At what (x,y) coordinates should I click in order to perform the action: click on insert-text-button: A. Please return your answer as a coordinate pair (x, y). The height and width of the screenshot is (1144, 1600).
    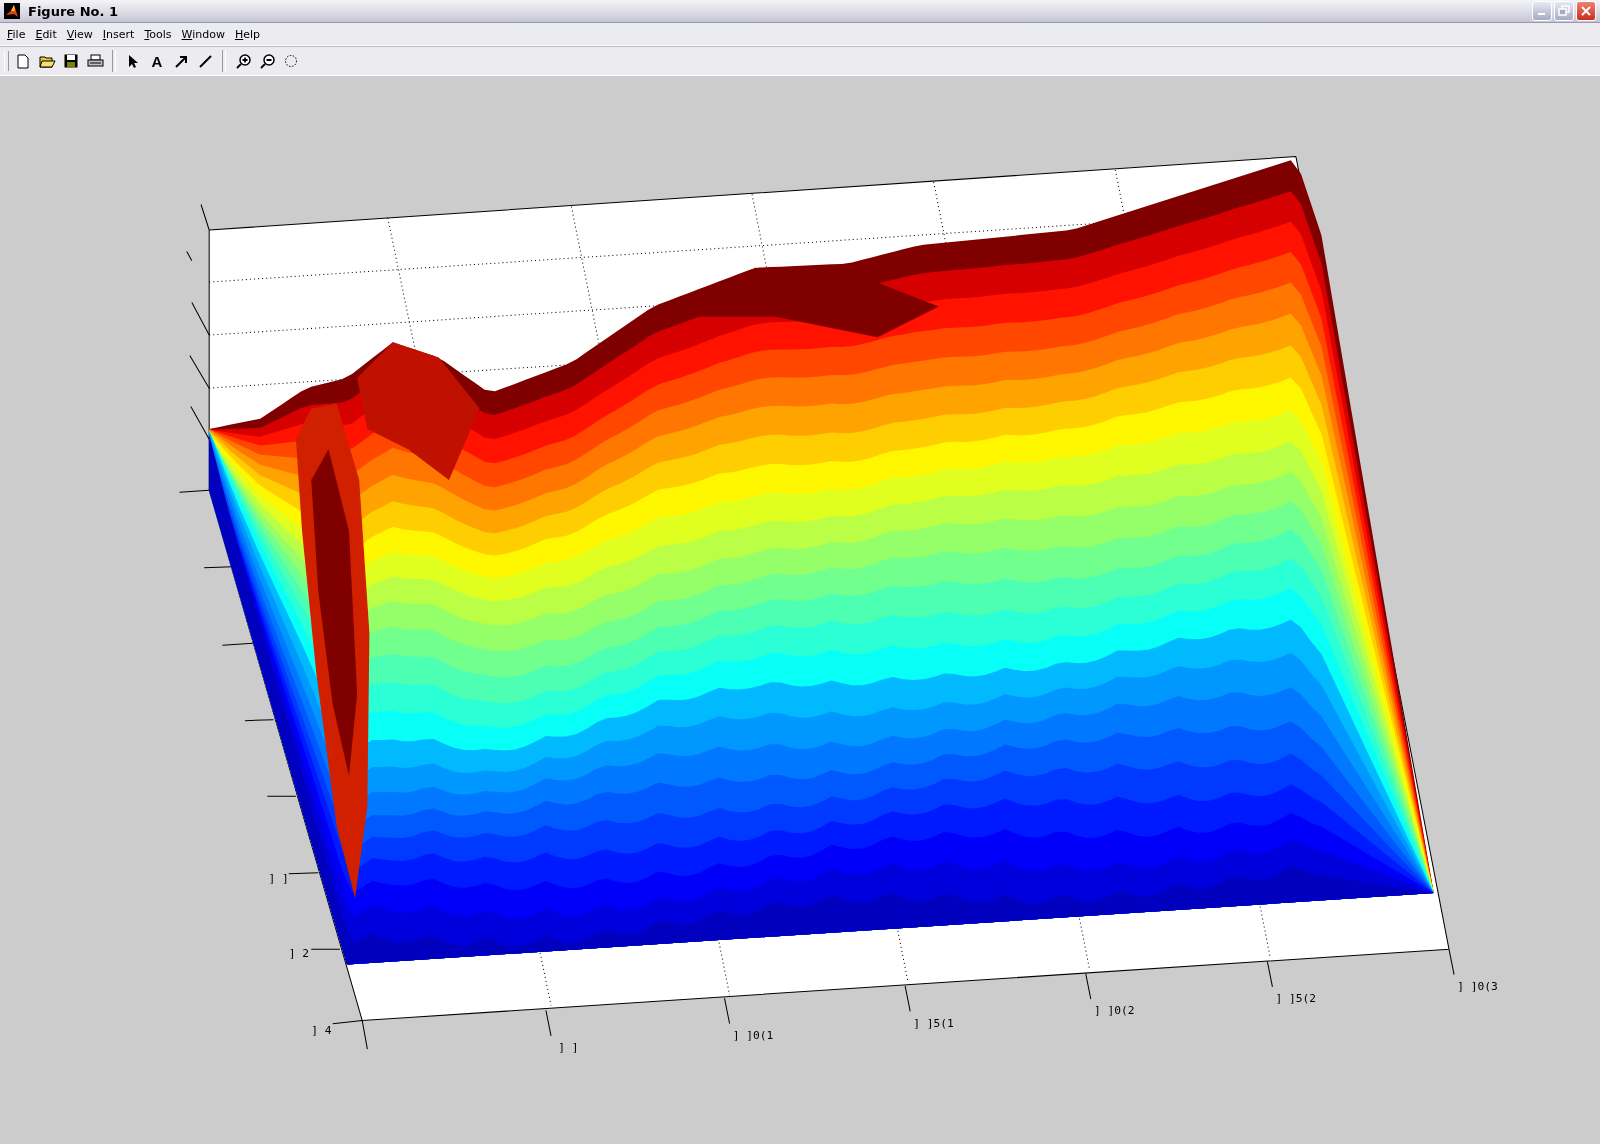
    Looking at the image, I should click on (157, 61).